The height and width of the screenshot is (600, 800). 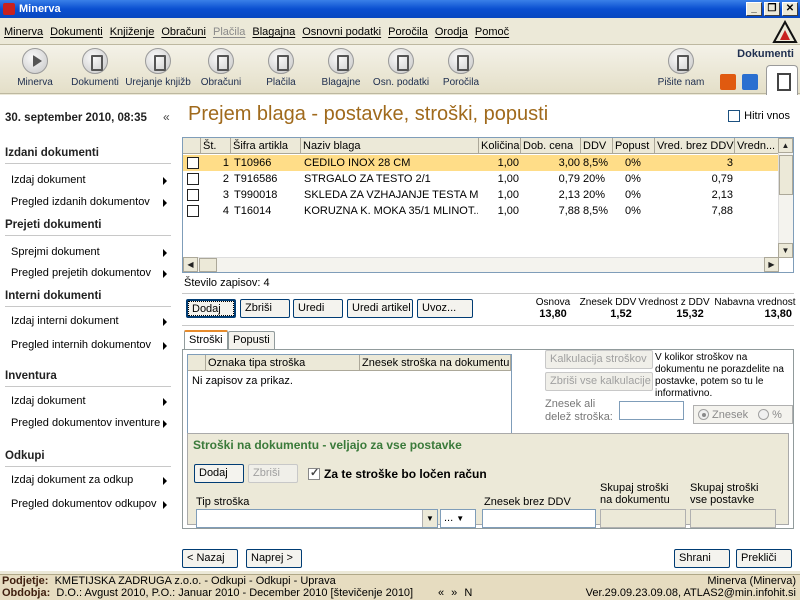 I want to click on toolbar-porocila-button: Poročila, so click(x=461, y=68).